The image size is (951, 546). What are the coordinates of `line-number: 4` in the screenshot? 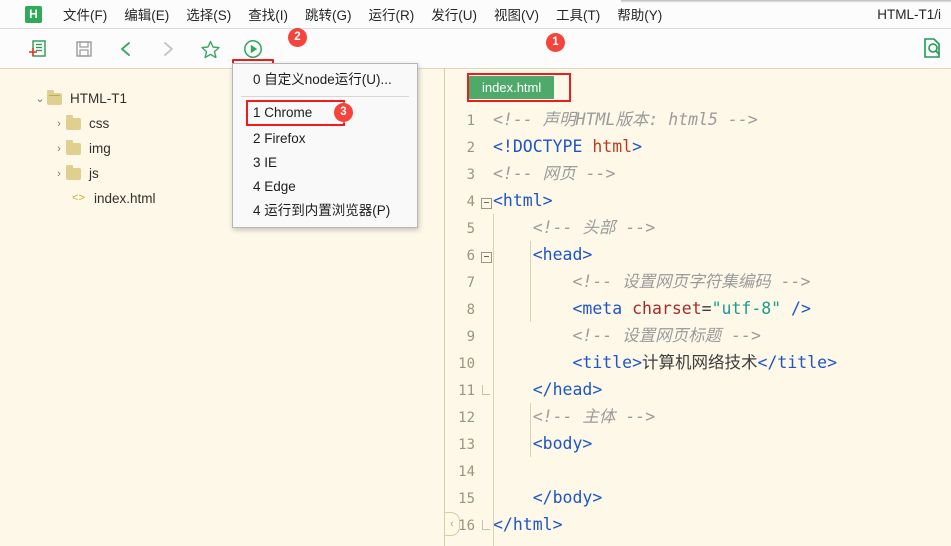 It's located at (470, 202).